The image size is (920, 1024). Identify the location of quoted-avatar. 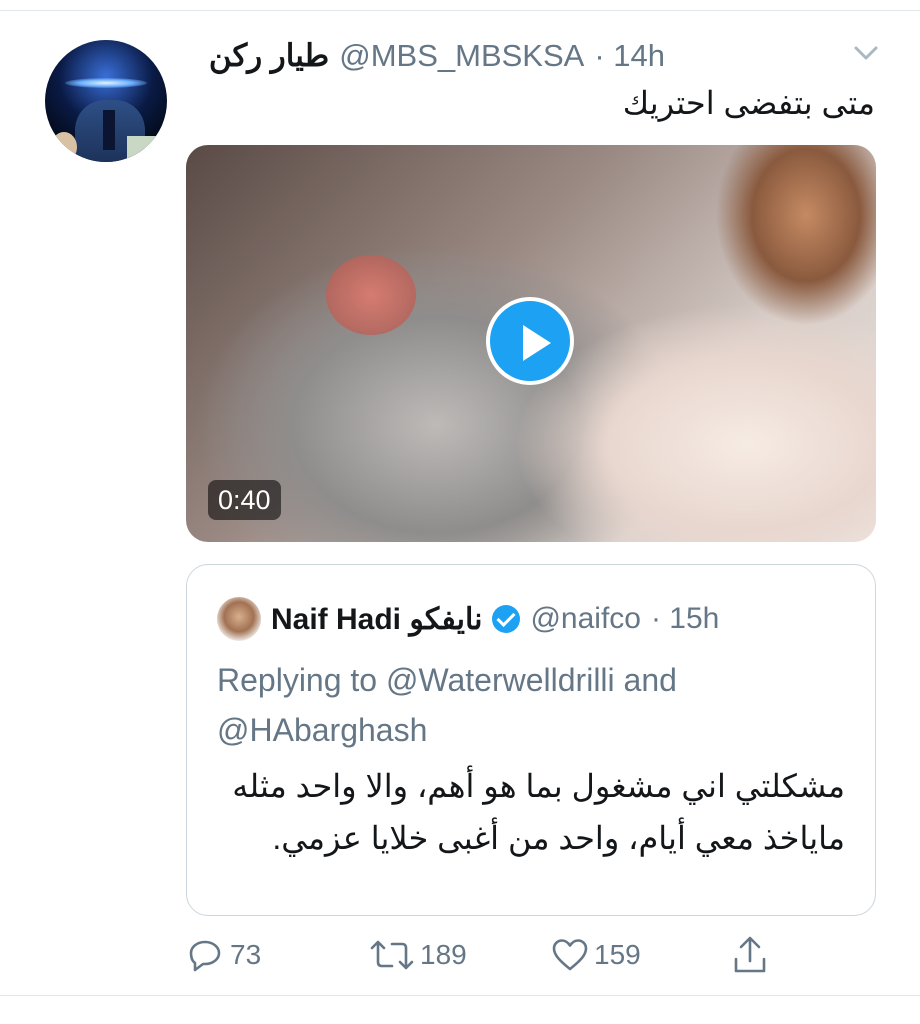
(239, 619).